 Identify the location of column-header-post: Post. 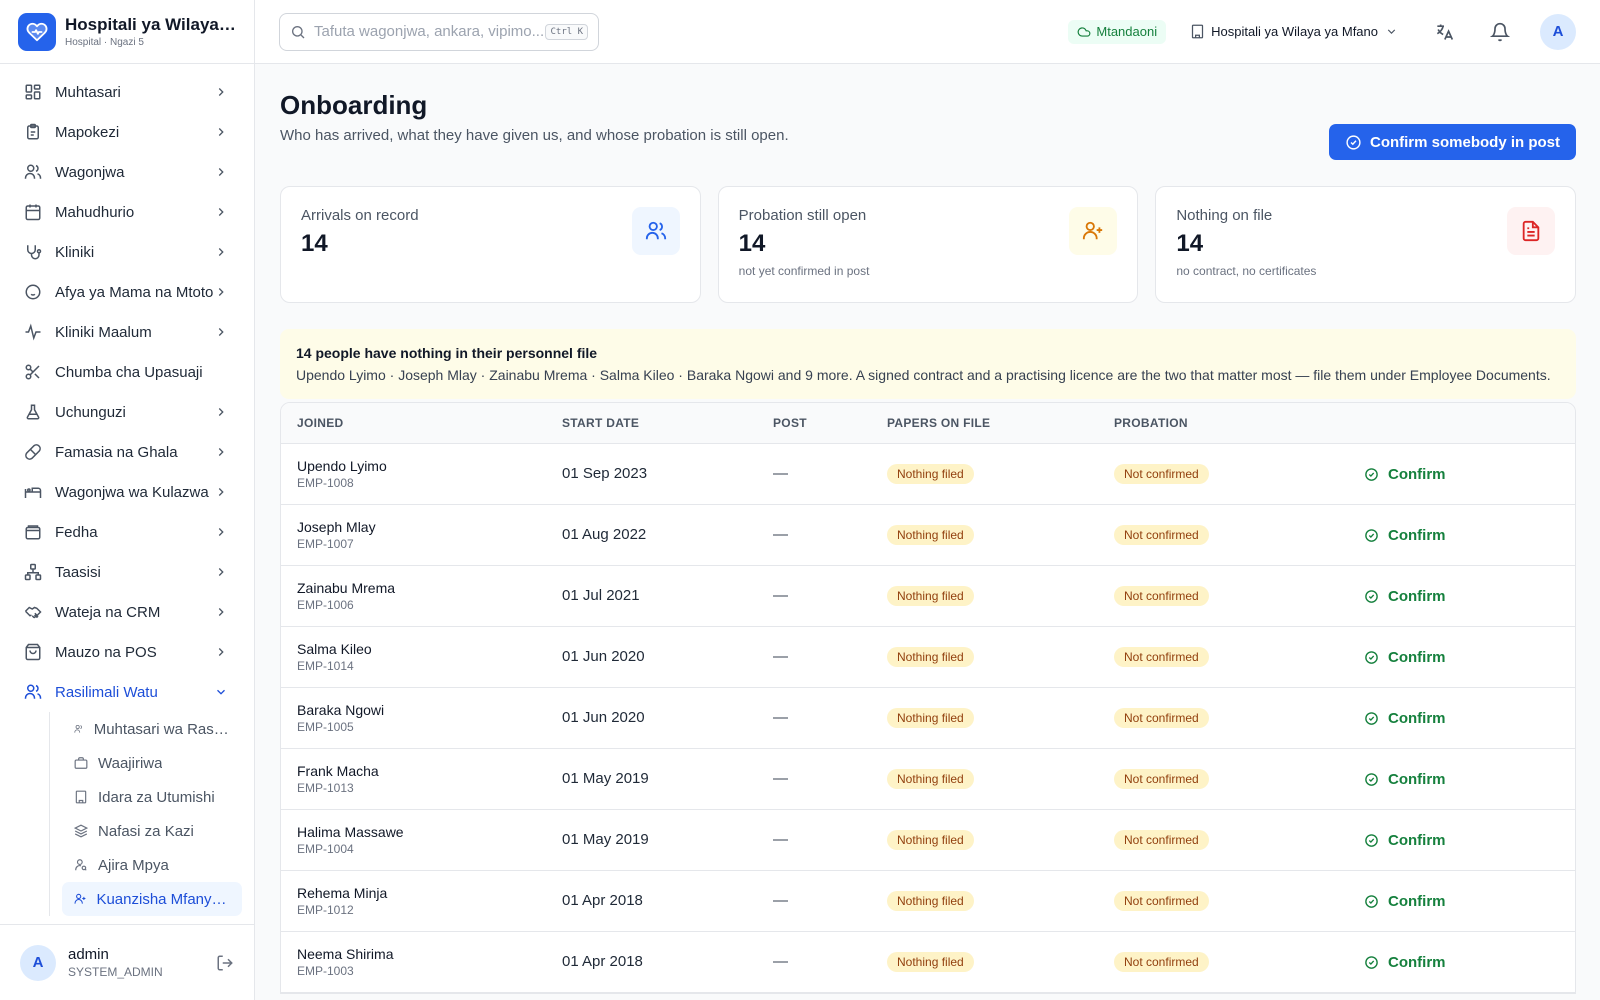
(830, 423).